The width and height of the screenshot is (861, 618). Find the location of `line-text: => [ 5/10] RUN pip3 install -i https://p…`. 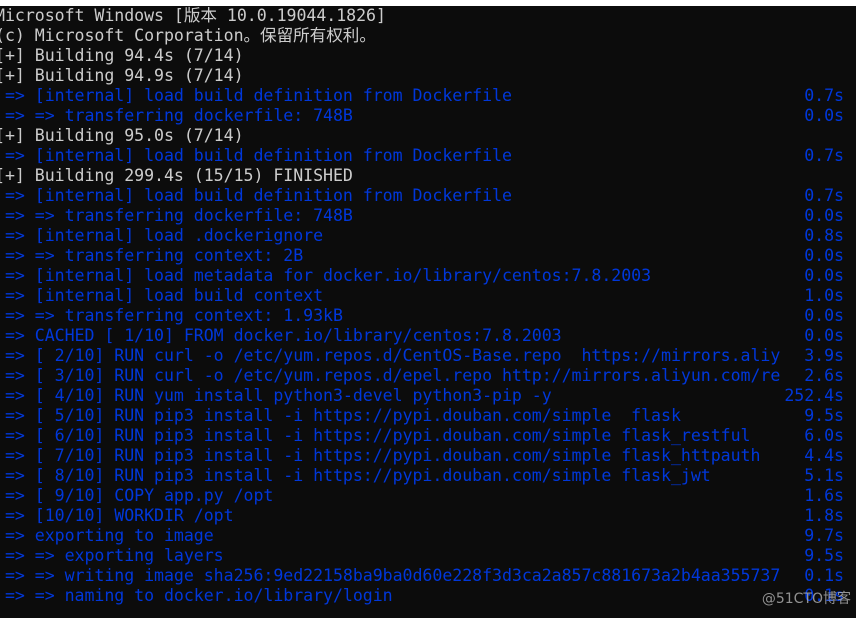

line-text: => [ 5/10] RUN pip3 install -i https://p… is located at coordinates (340, 415).